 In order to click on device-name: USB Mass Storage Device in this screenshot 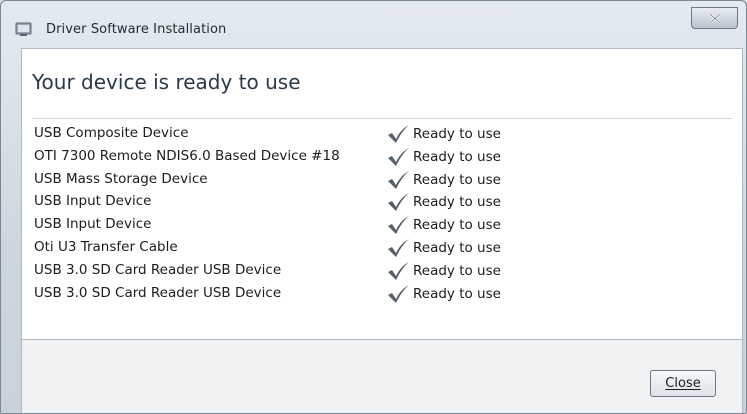, I will do `click(121, 178)`.